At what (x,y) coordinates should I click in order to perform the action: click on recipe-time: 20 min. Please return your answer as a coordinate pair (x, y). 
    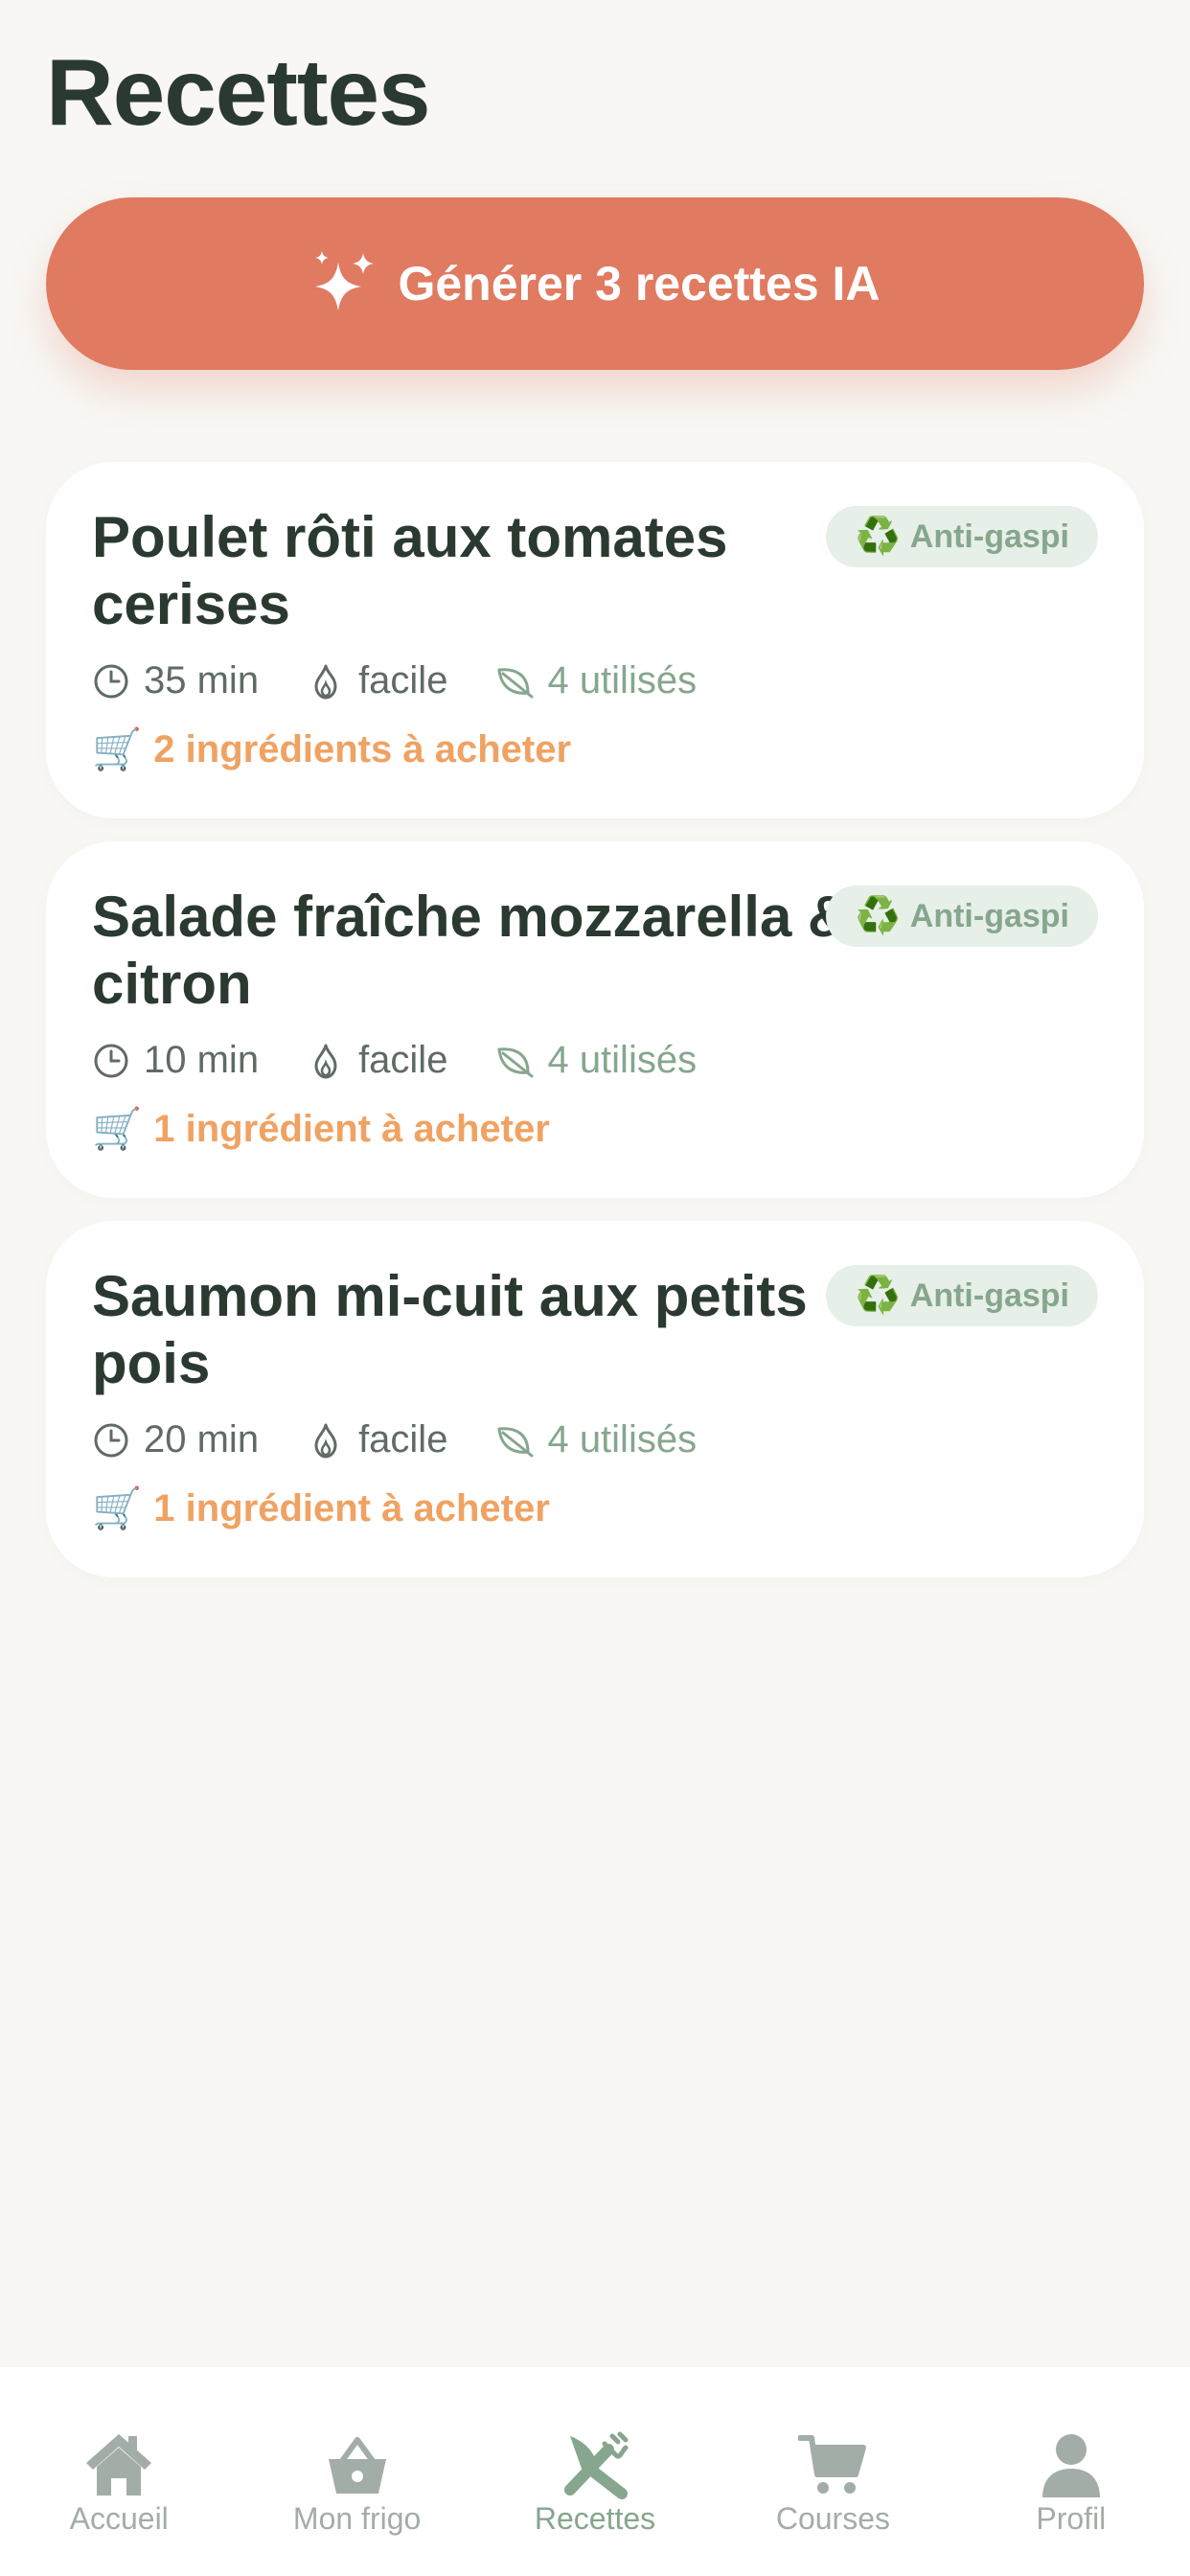
    Looking at the image, I should click on (202, 1439).